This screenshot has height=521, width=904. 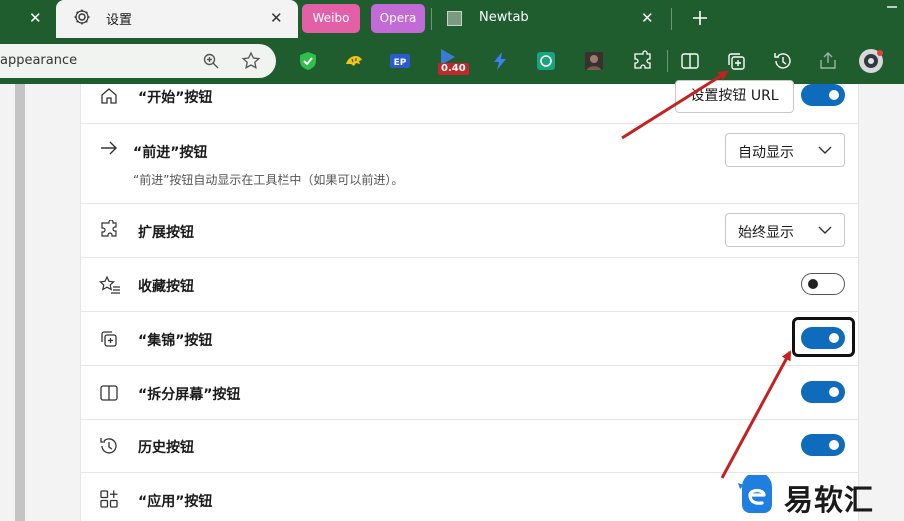 What do you see at coordinates (109, 228) in the screenshot?
I see `puzzle-icon` at bounding box center [109, 228].